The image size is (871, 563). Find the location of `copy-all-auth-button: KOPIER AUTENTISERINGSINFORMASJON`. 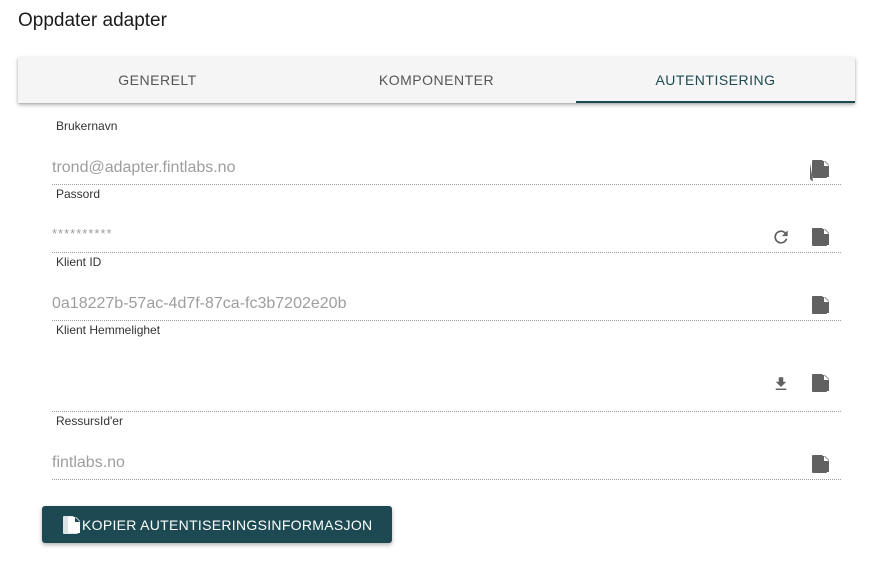

copy-all-auth-button: KOPIER AUTENTISERINGSINFORMASJON is located at coordinates (217, 524).